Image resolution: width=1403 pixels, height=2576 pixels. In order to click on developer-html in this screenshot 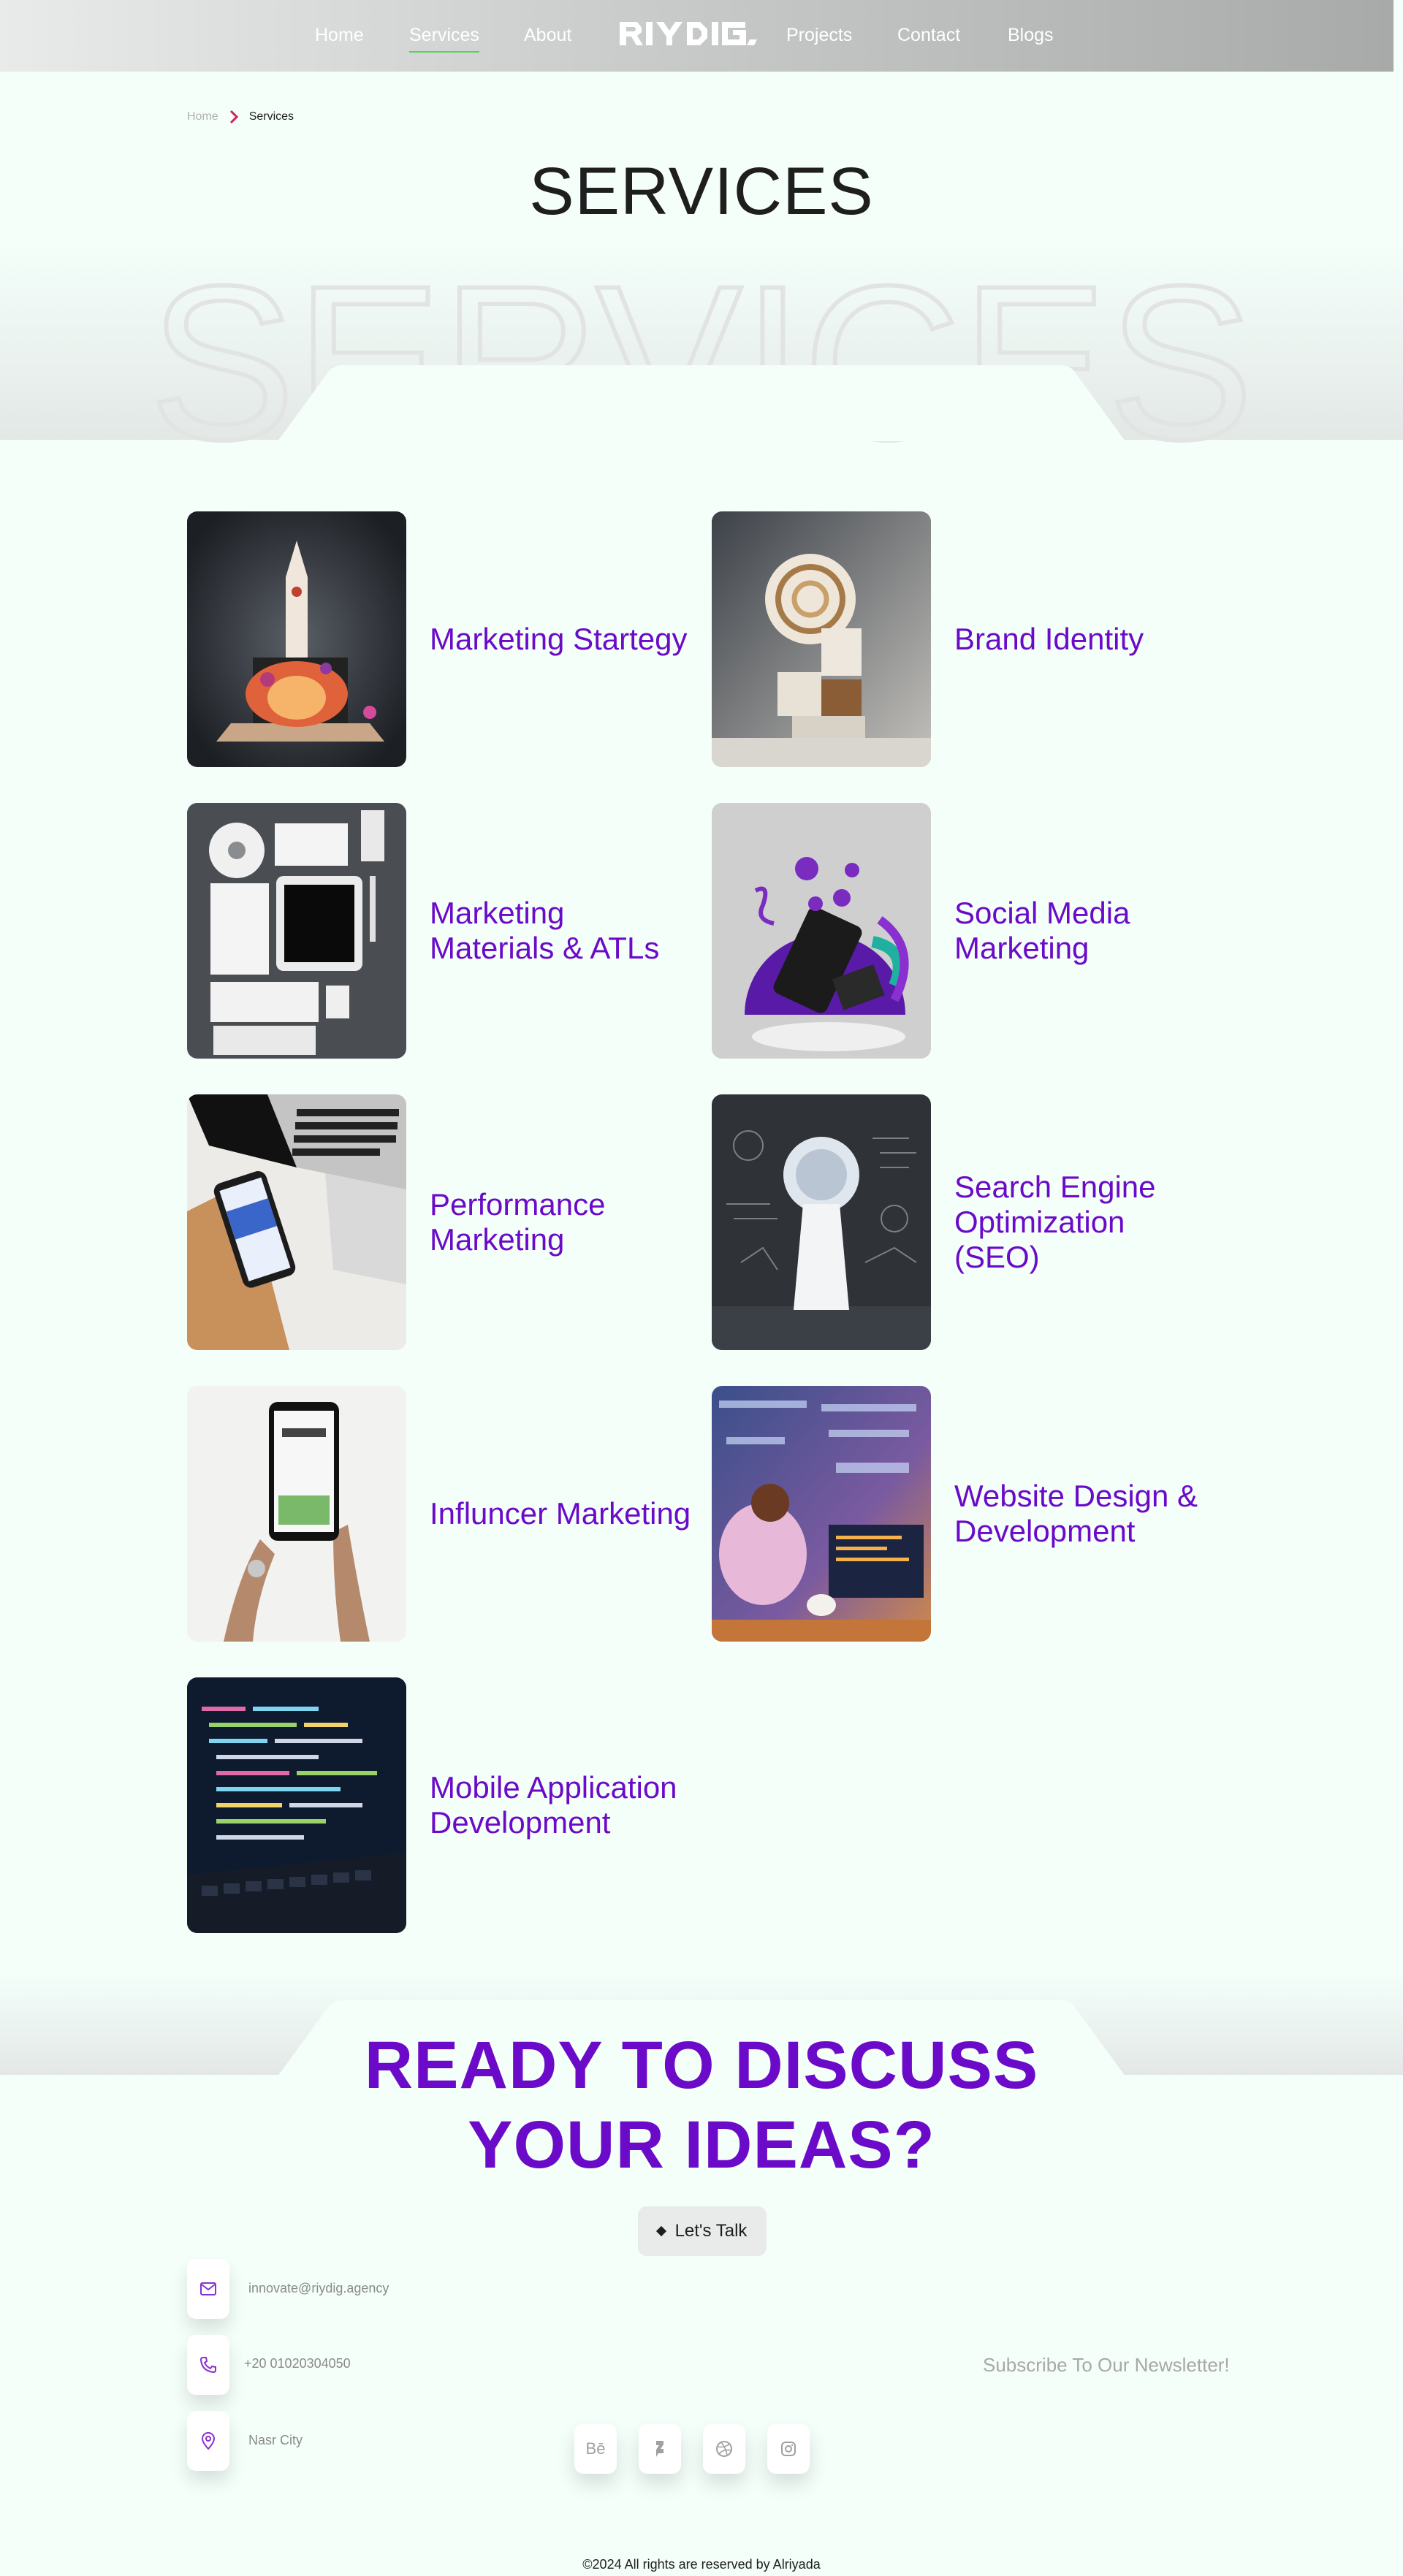, I will do `click(822, 1514)`.